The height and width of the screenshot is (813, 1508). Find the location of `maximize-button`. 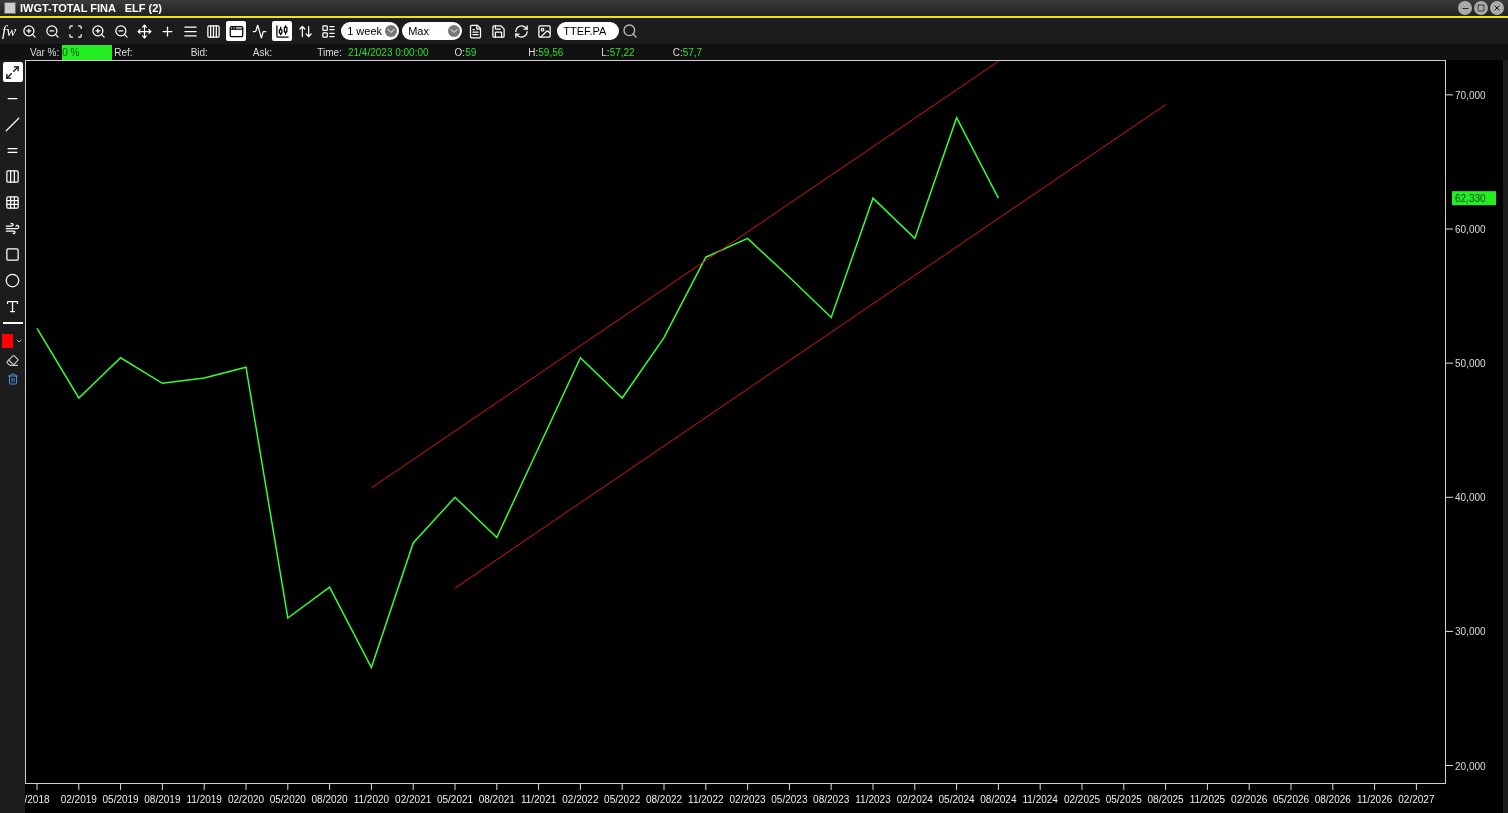

maximize-button is located at coordinates (1481, 8).